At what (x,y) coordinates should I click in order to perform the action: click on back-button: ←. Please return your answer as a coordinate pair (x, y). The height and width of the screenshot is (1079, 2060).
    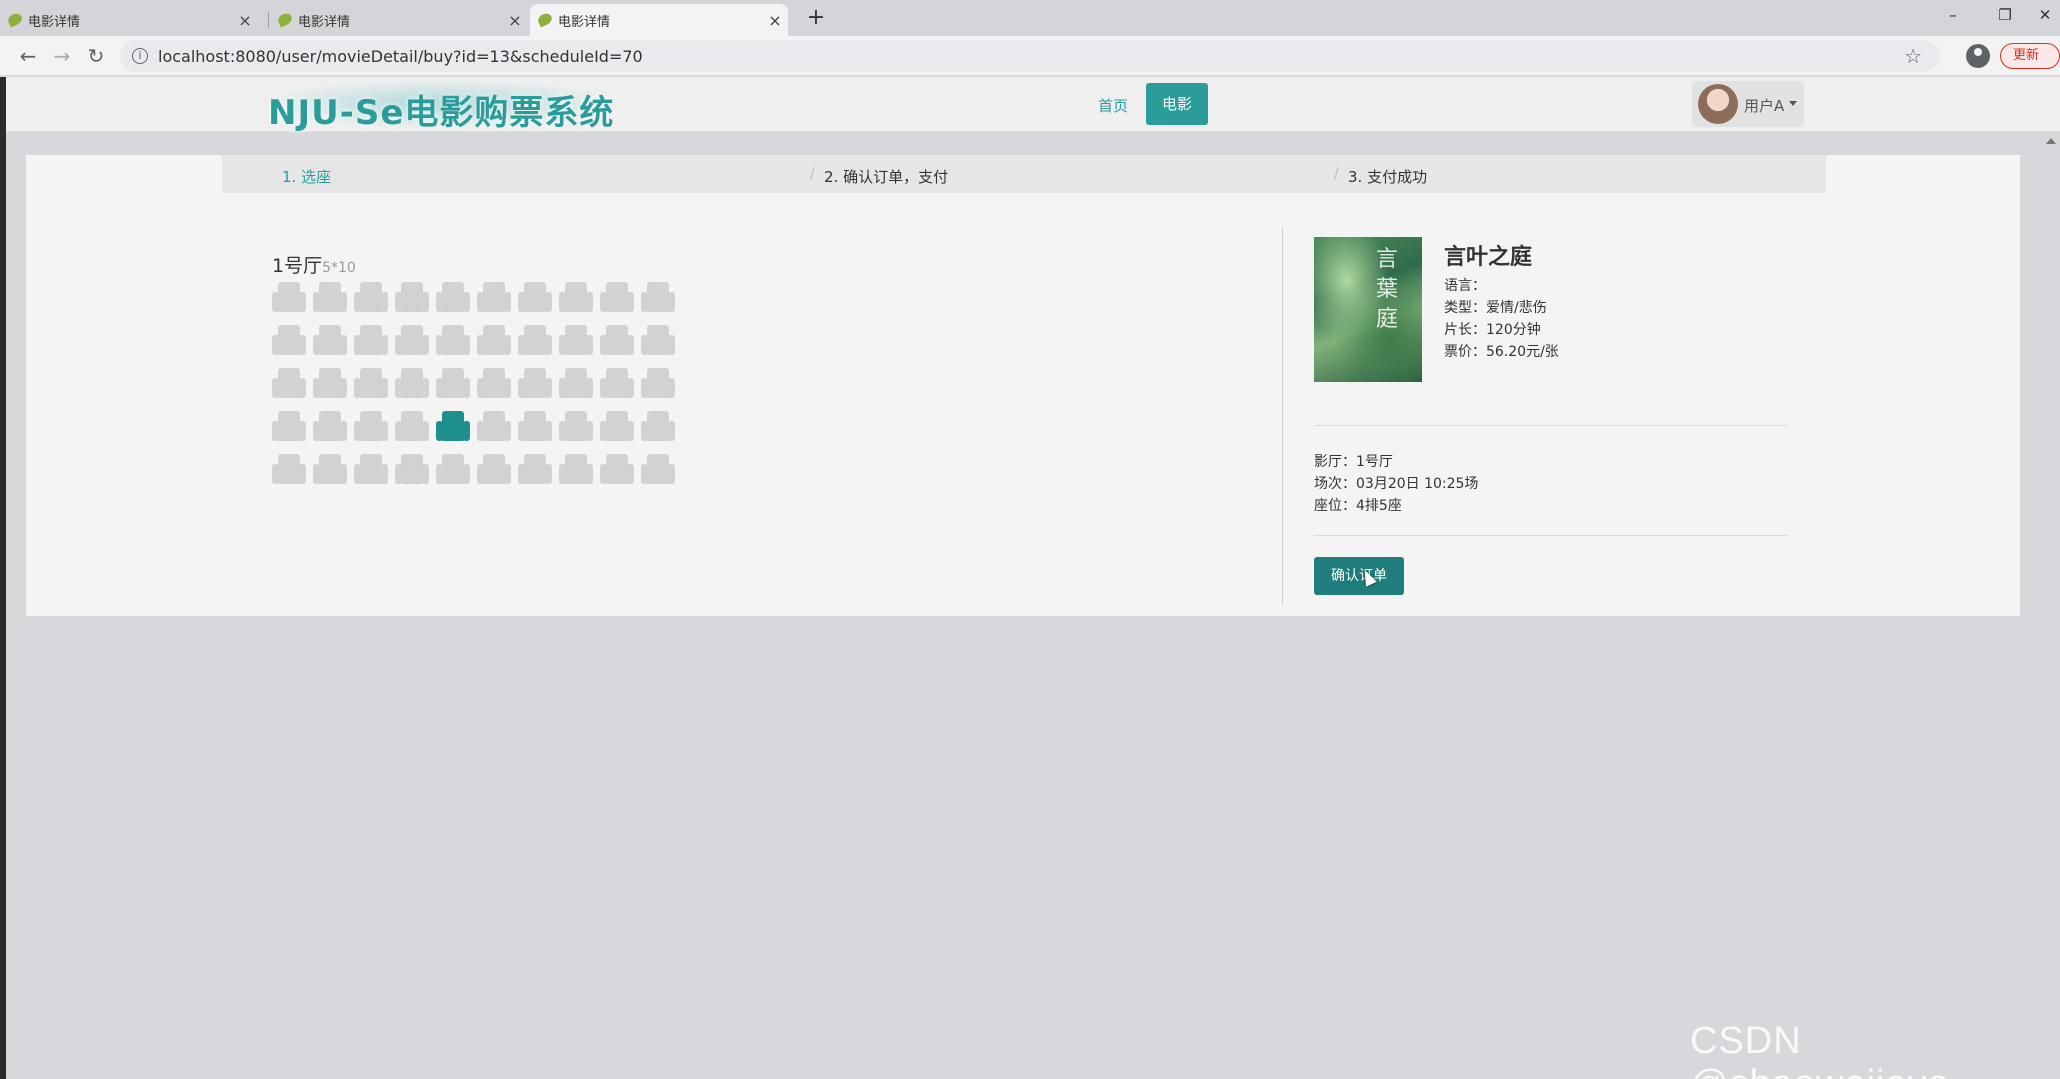
    Looking at the image, I should click on (28, 56).